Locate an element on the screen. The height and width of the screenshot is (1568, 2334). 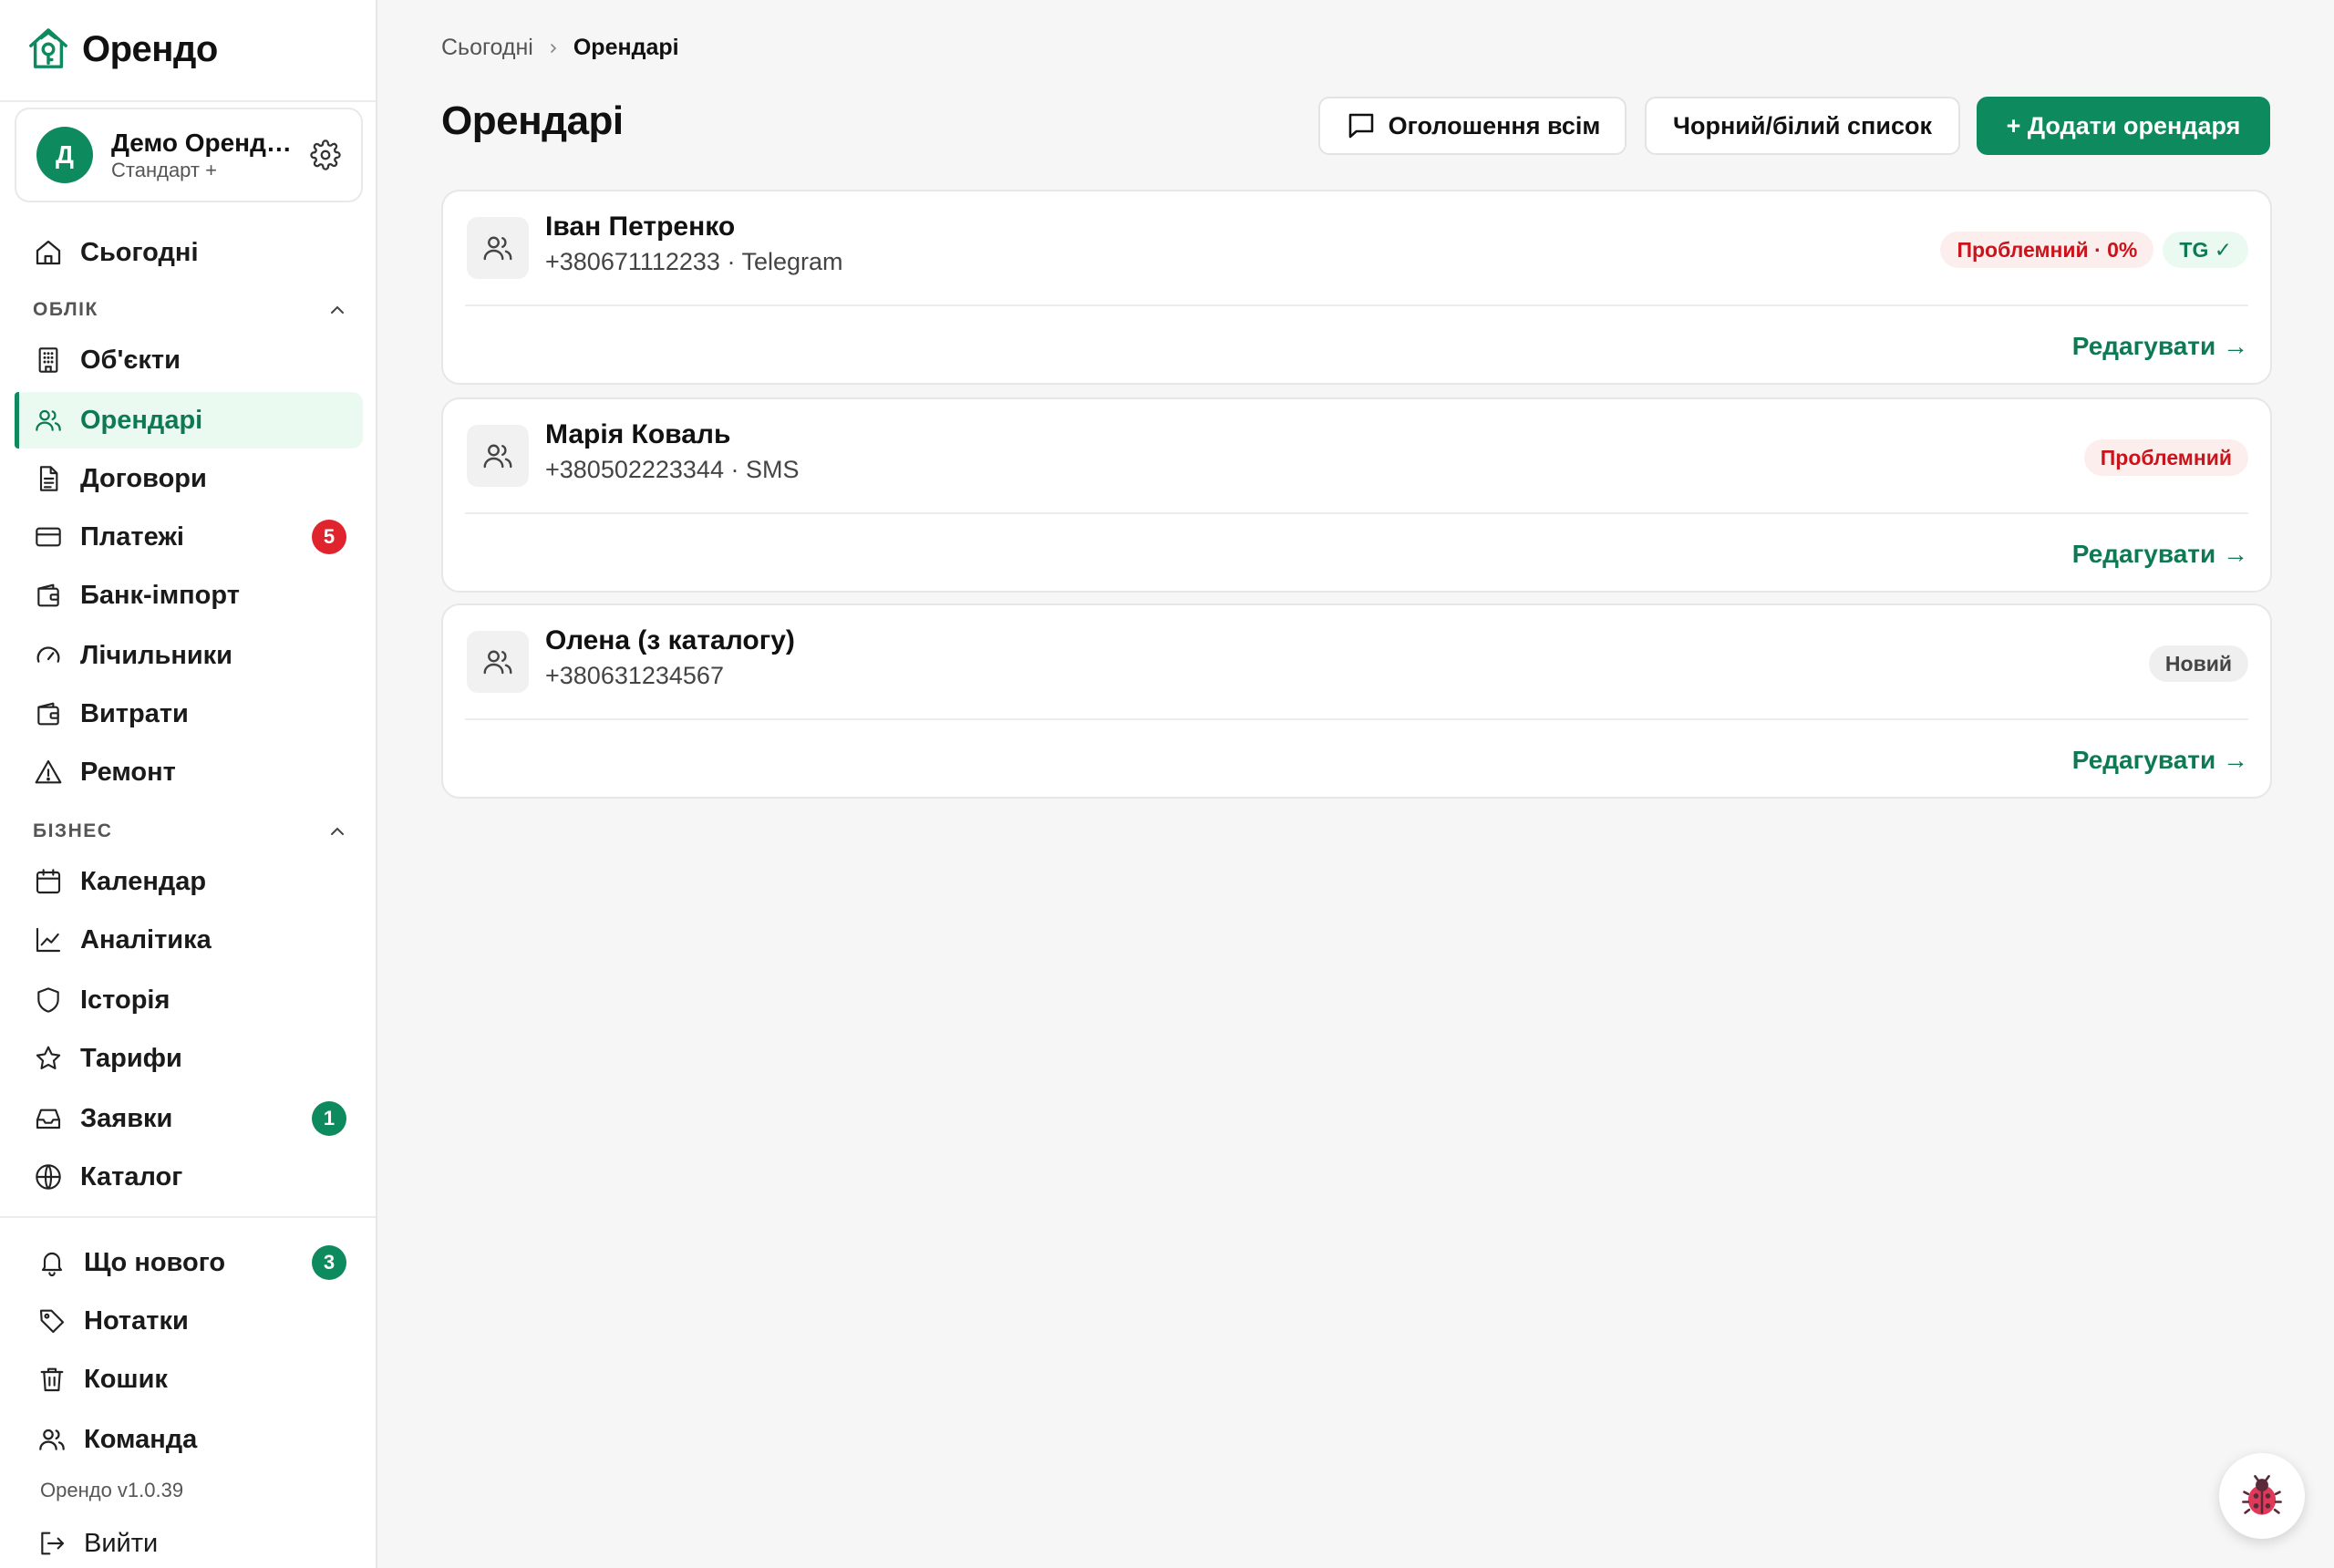
tenant-contact: +380502223344 · SMS is located at coordinates (672, 470).